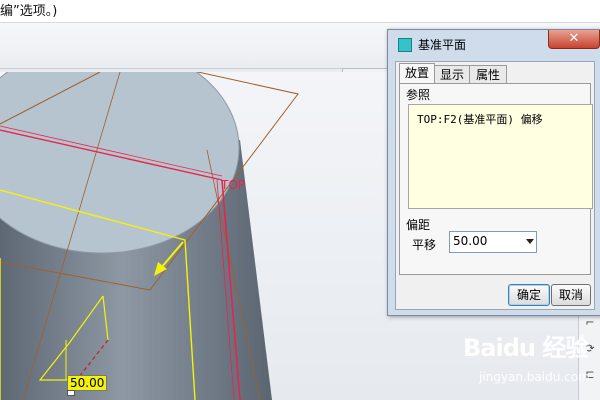 Image resolution: width=600 pixels, height=400 pixels. I want to click on close-icon: ✕, so click(574, 39).